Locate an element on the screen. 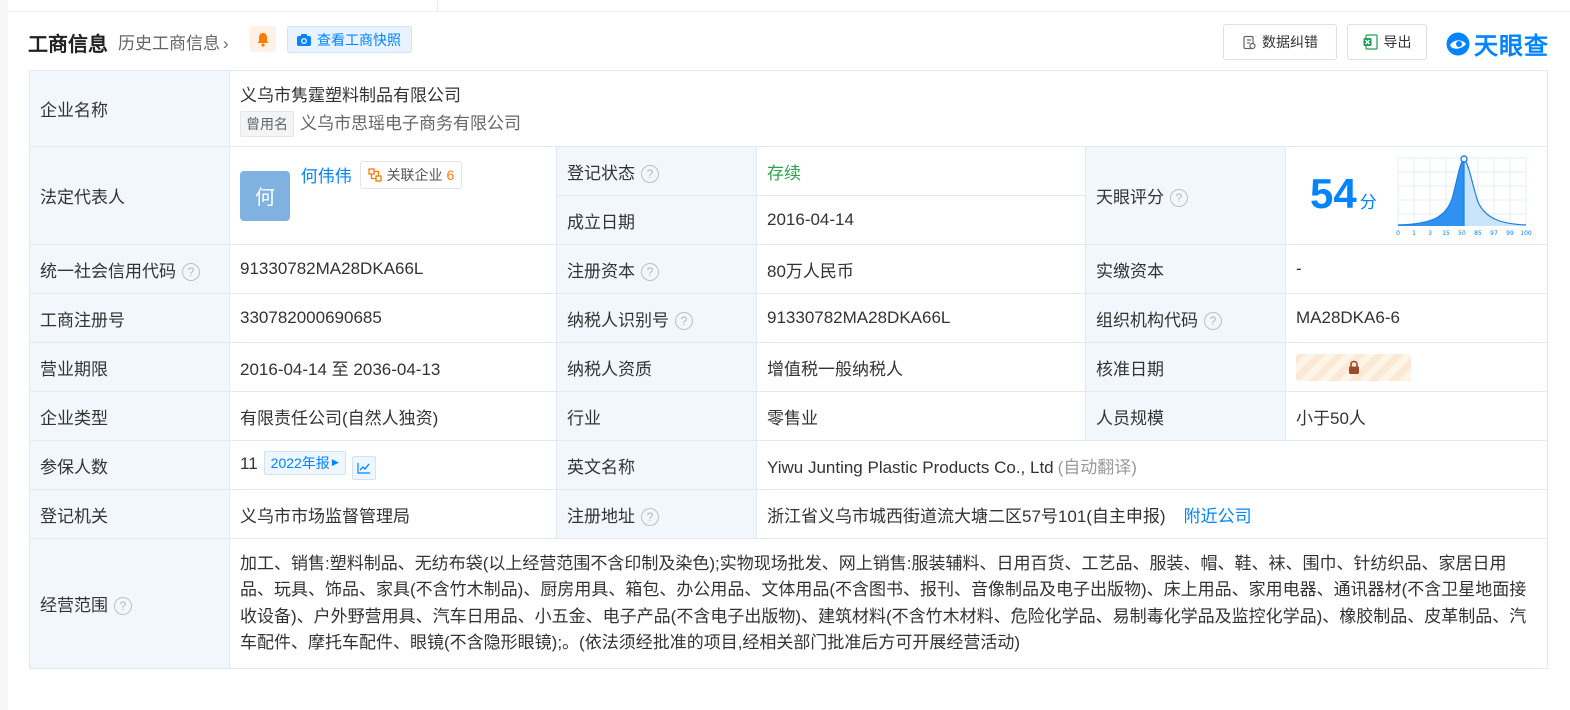  taxpayer-id-label: 纳税人识别号 is located at coordinates (618, 320).